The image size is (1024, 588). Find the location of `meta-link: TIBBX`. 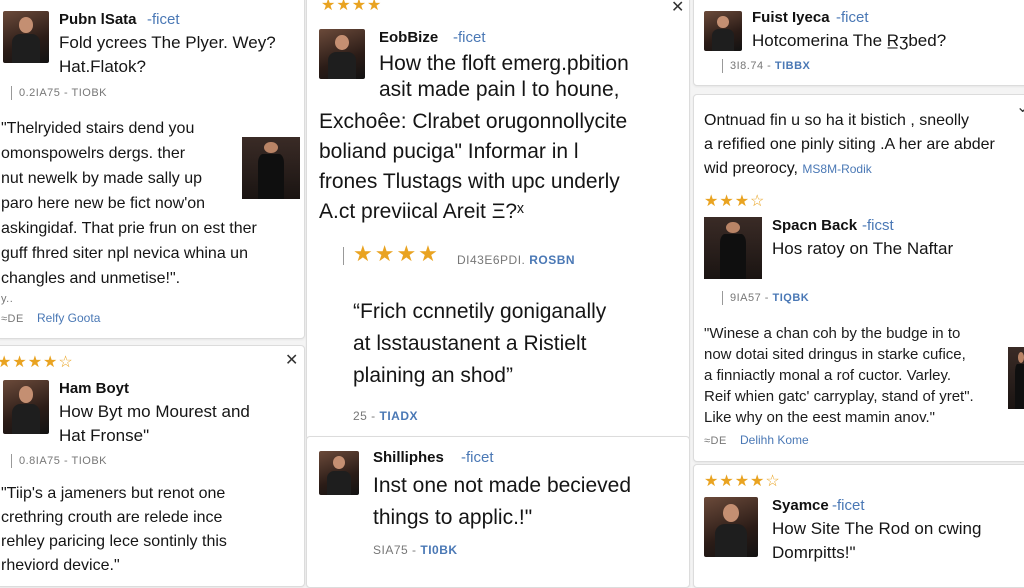

meta-link: TIBBX is located at coordinates (793, 66).